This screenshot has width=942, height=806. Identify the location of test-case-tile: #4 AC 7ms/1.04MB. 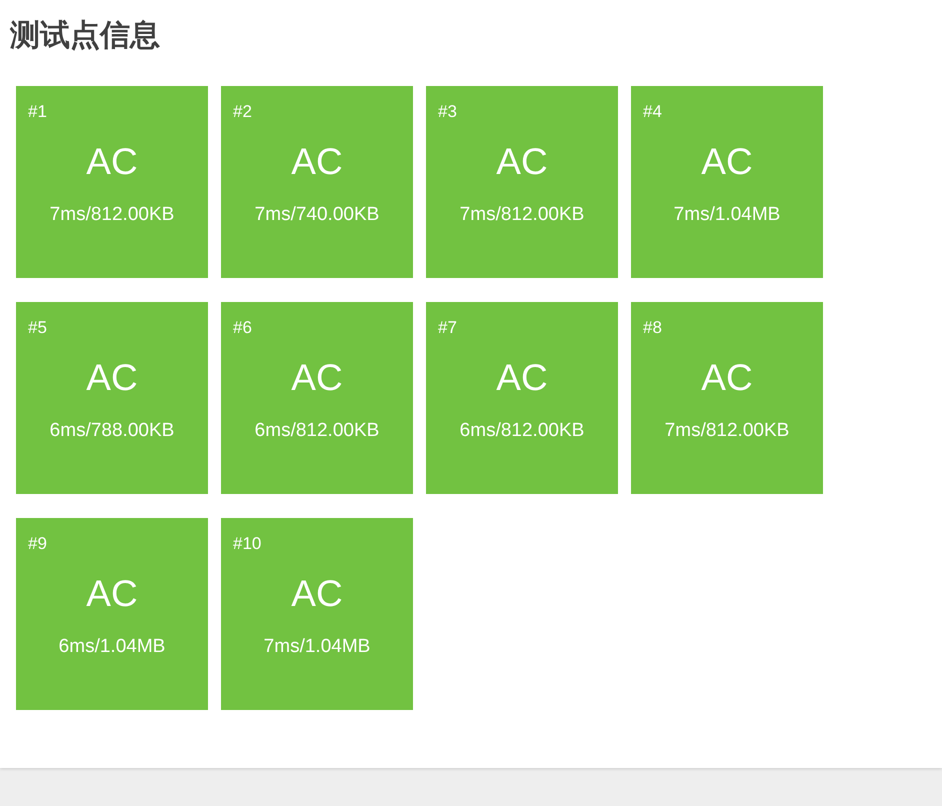
(727, 182).